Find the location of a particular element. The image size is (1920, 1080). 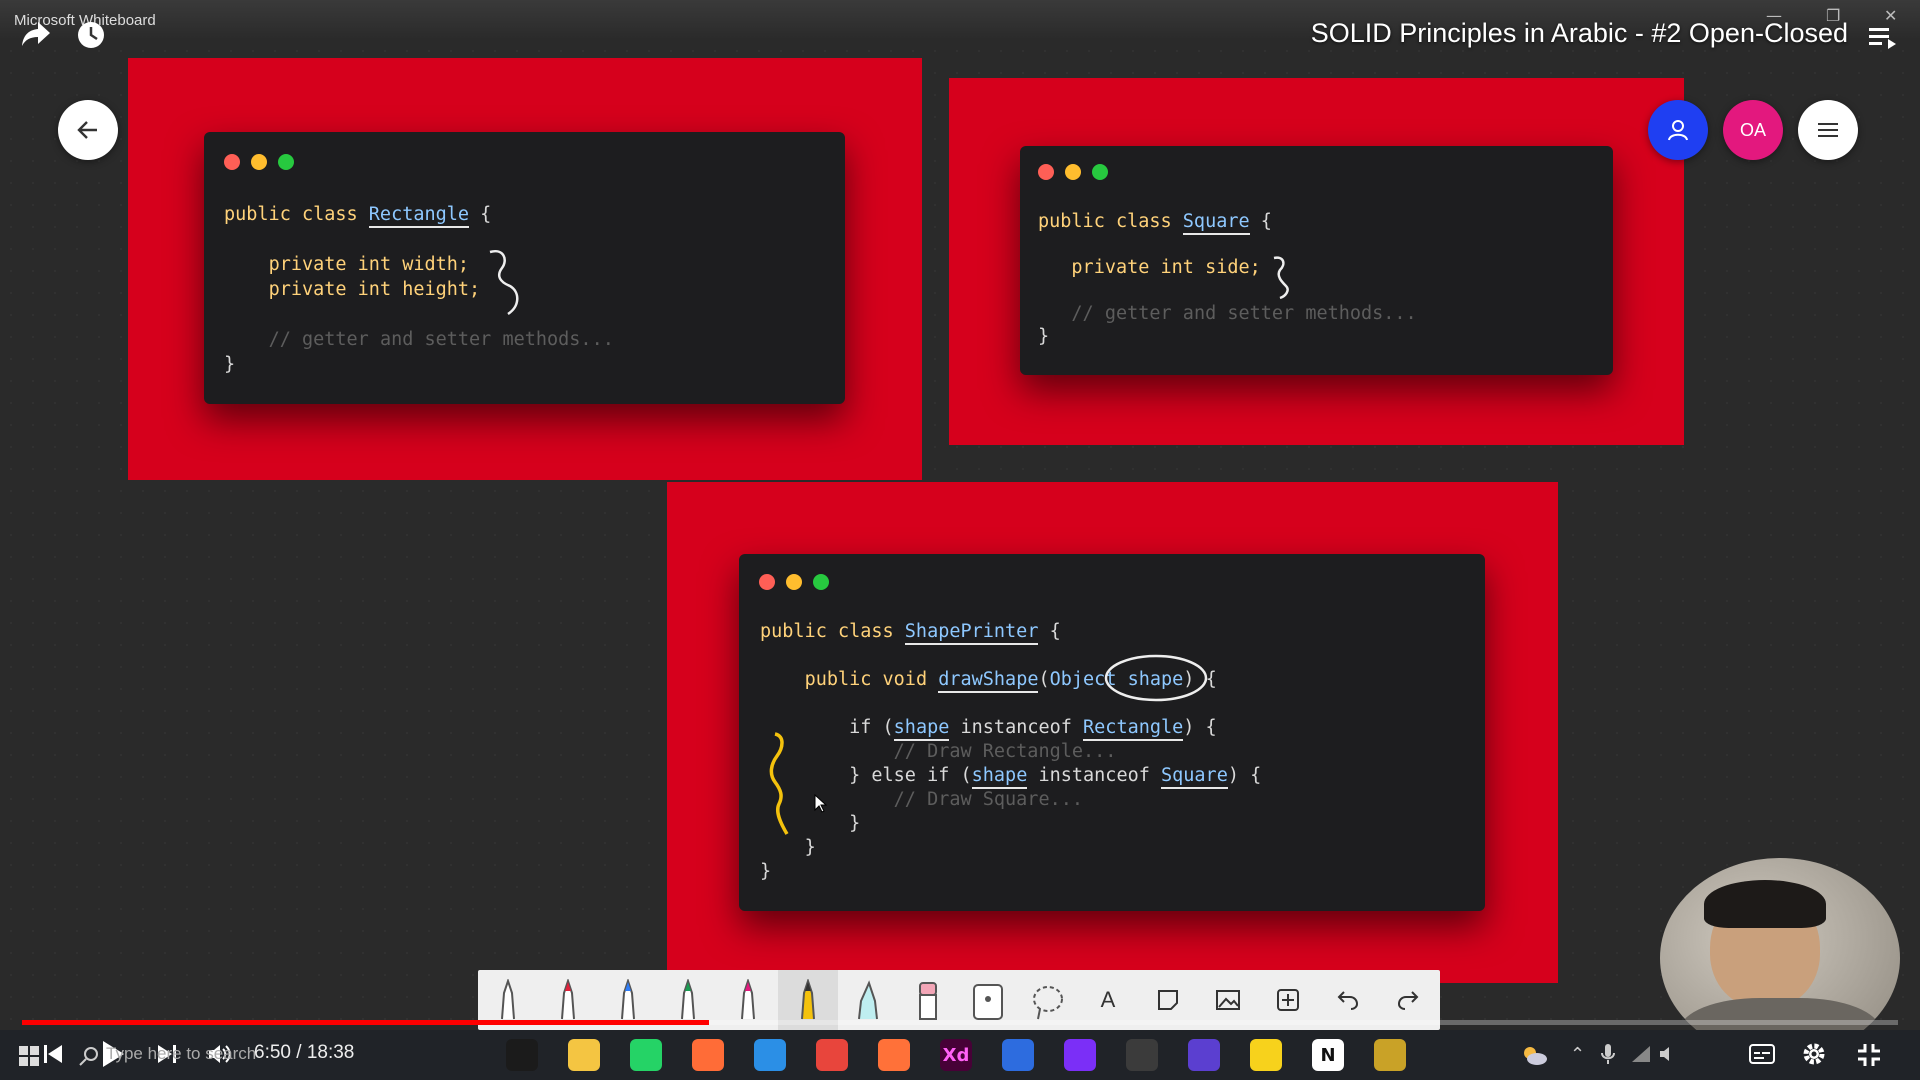

intellij-icon is located at coordinates (522, 1055).